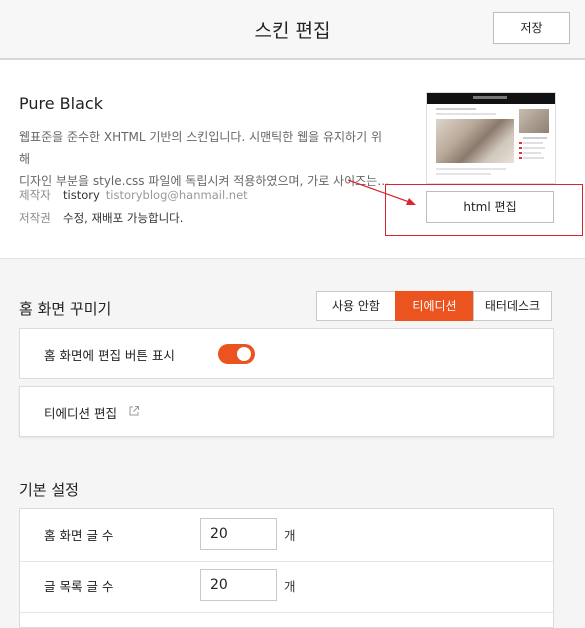  Describe the element at coordinates (244, 354) in the screenshot. I see `toggle-knob` at that location.